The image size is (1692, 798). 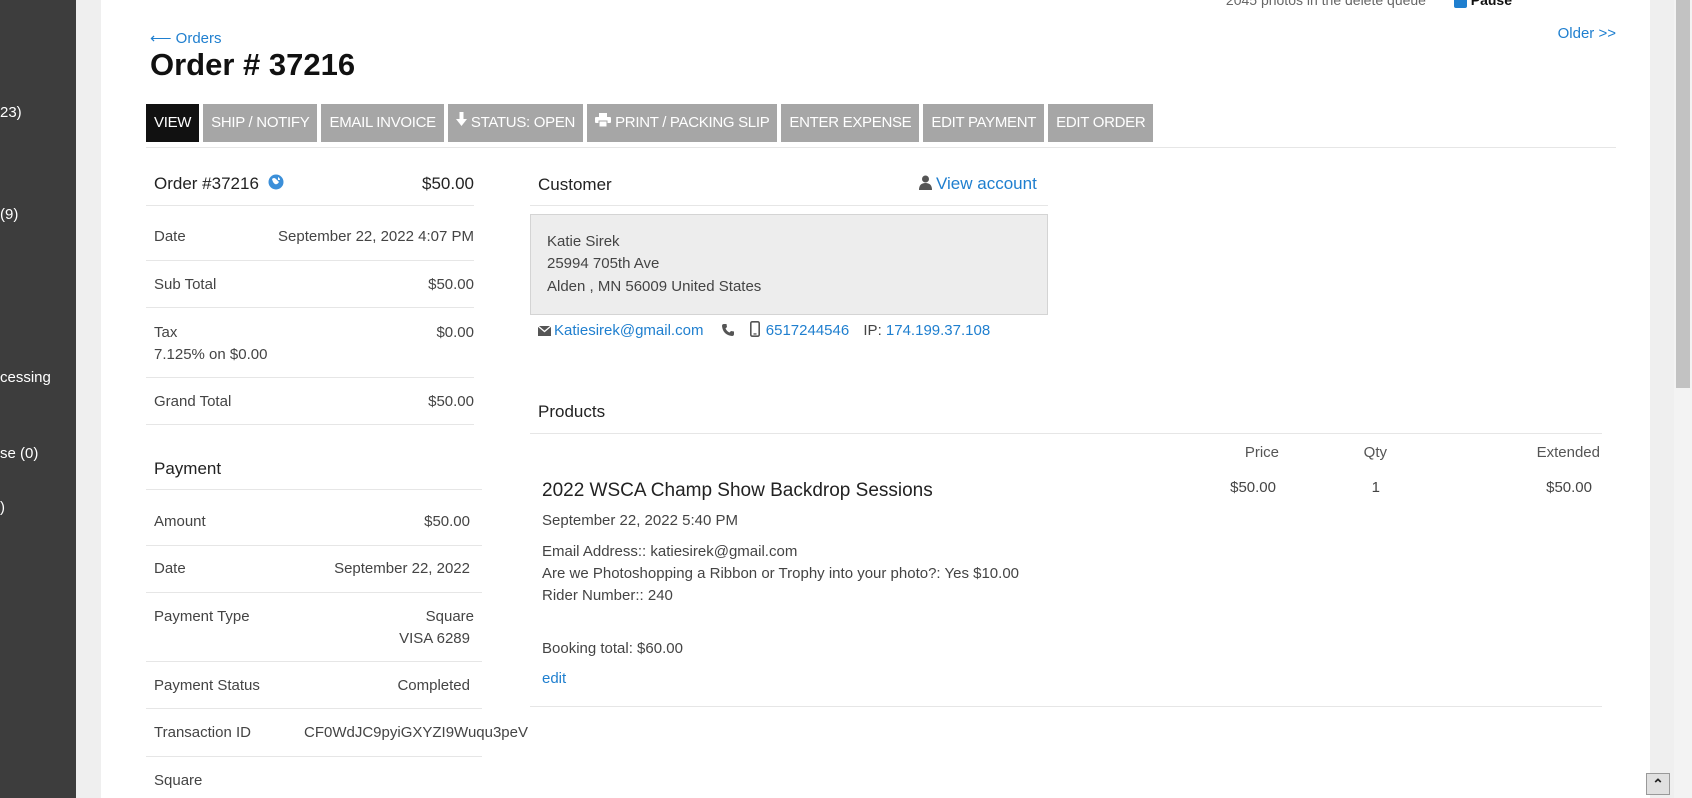 What do you see at coordinates (1460, 4) in the screenshot?
I see `pause-checkbox` at bounding box center [1460, 4].